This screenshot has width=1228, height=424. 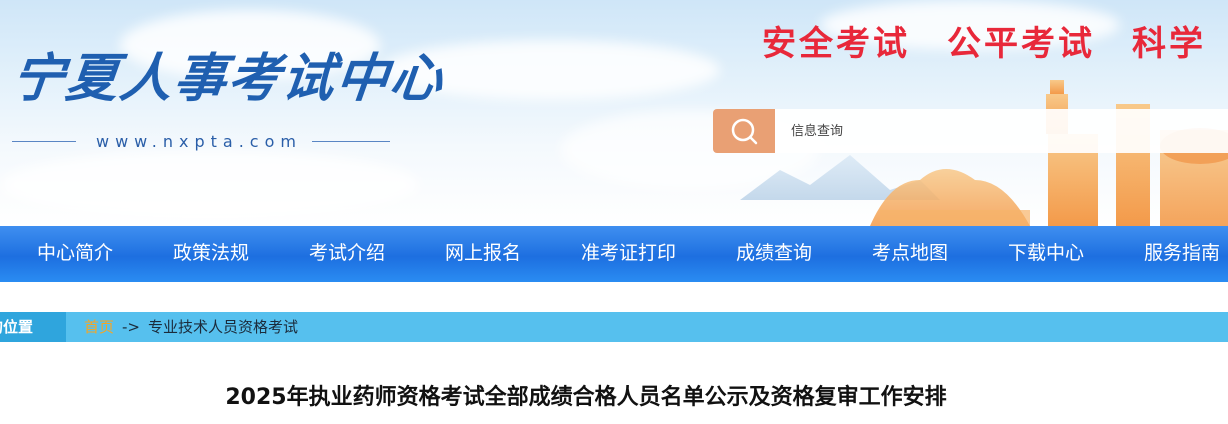 I want to click on nav-item-exam-intro: 考试介绍, so click(x=347, y=254).